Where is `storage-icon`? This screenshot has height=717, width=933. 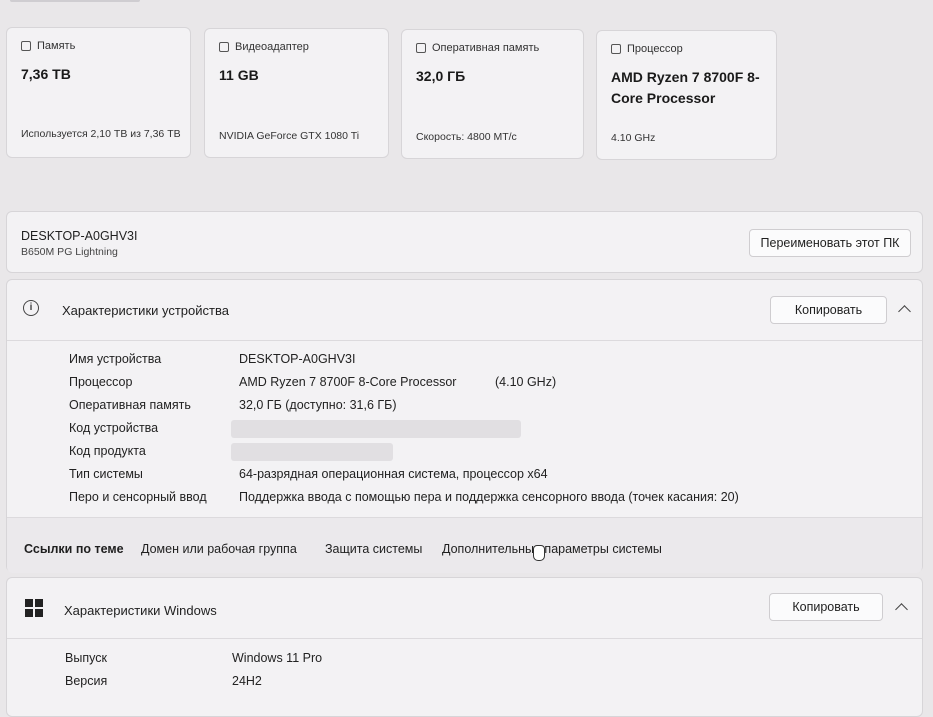
storage-icon is located at coordinates (26, 46).